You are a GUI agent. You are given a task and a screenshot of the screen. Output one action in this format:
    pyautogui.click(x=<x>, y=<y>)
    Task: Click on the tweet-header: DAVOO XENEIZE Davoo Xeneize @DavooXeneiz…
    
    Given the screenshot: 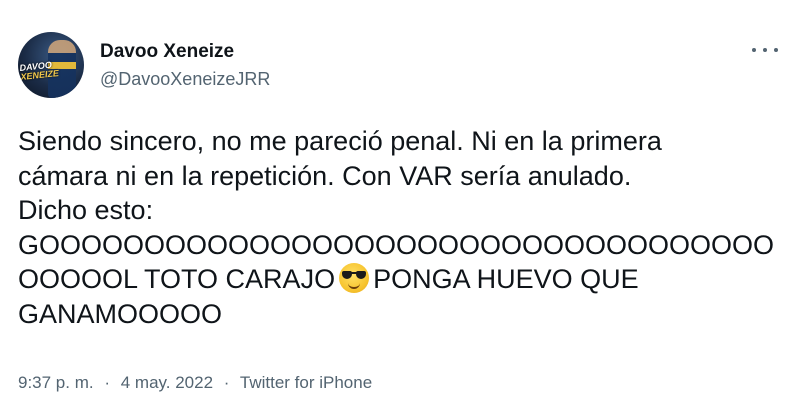 What is the action you would take?
    pyautogui.click(x=144, y=65)
    